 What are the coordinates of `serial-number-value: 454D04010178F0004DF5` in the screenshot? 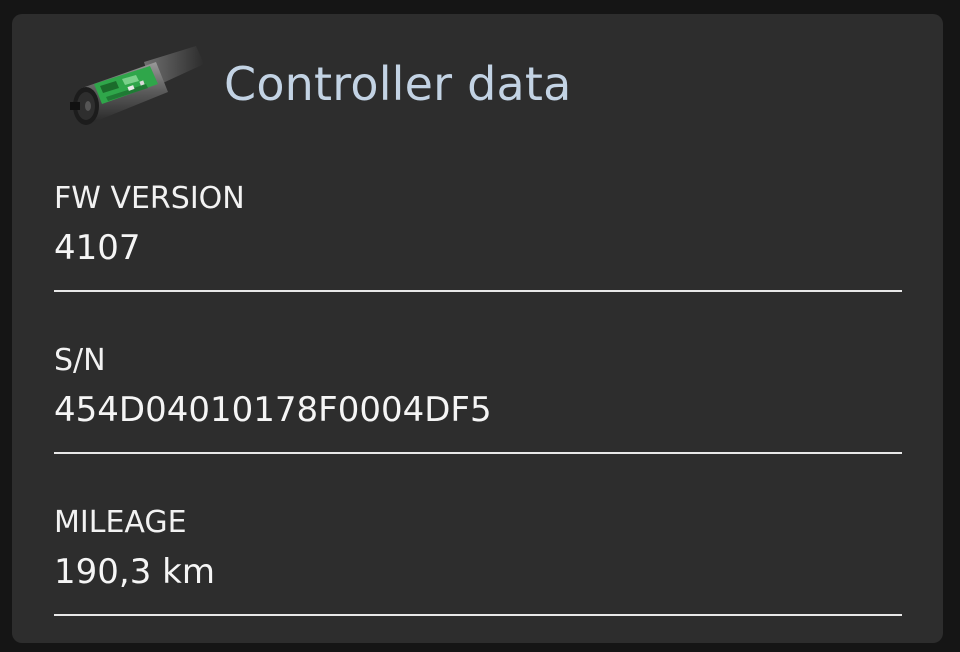 It's located at (273, 410).